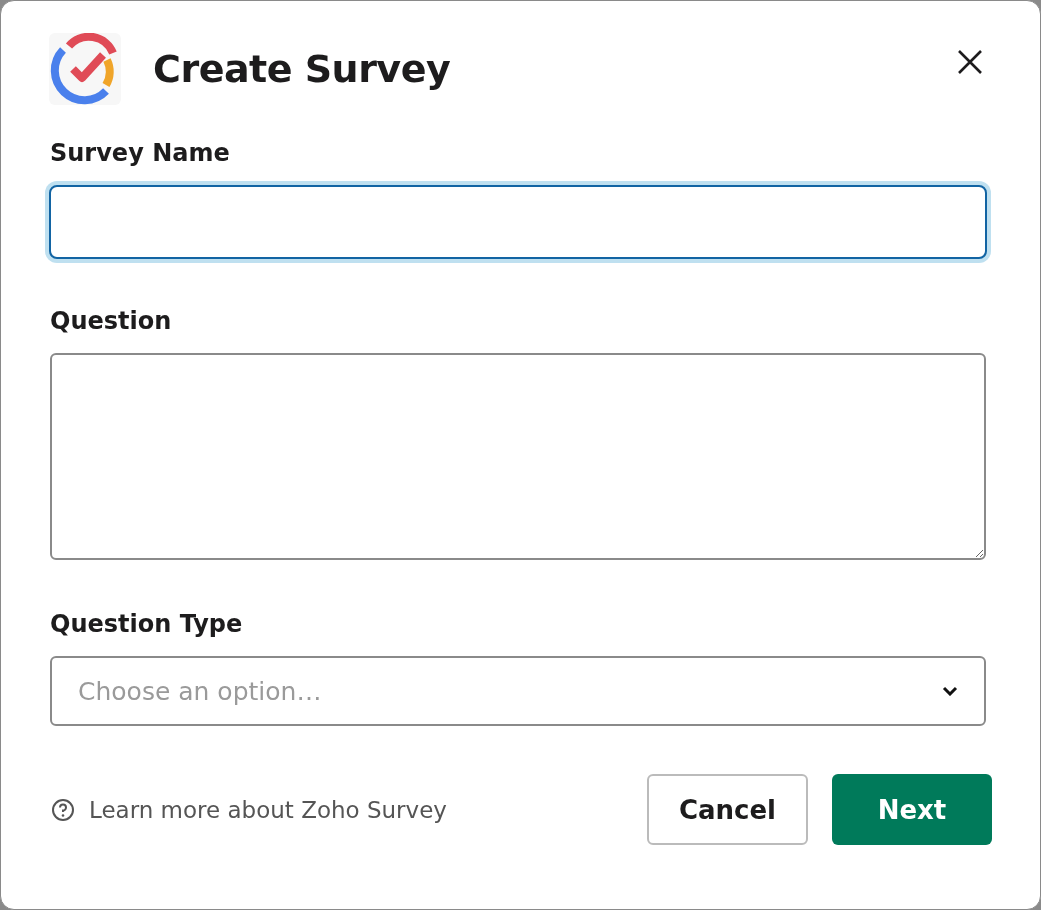 The image size is (1041, 910). I want to click on help-icon, so click(63, 809).